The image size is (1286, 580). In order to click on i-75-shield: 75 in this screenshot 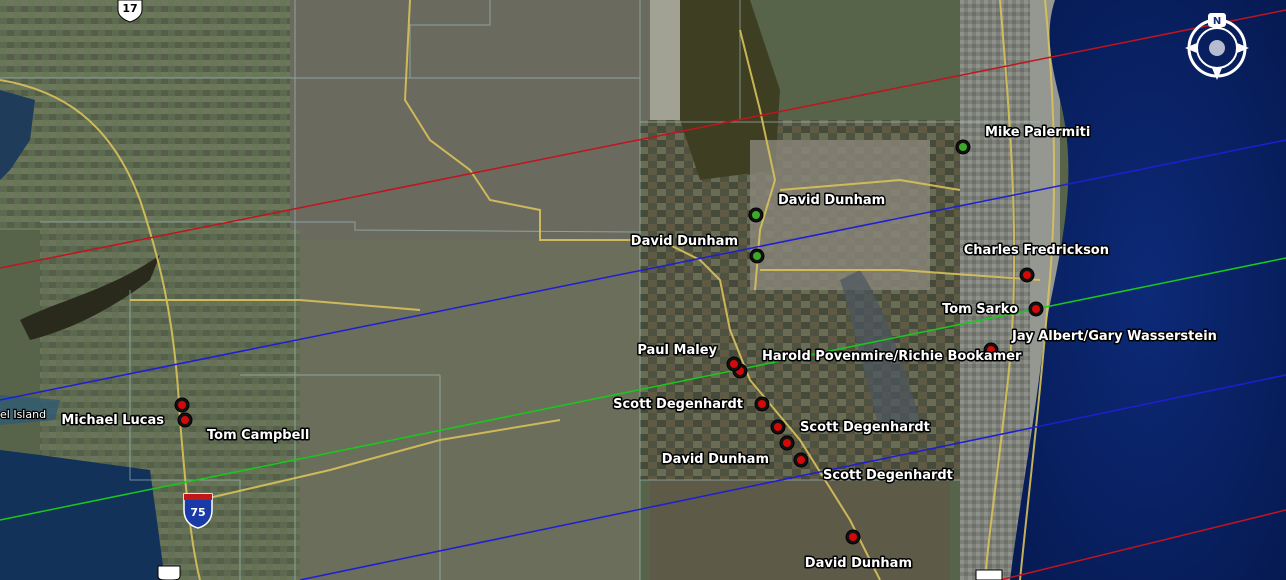, I will do `click(198, 511)`.